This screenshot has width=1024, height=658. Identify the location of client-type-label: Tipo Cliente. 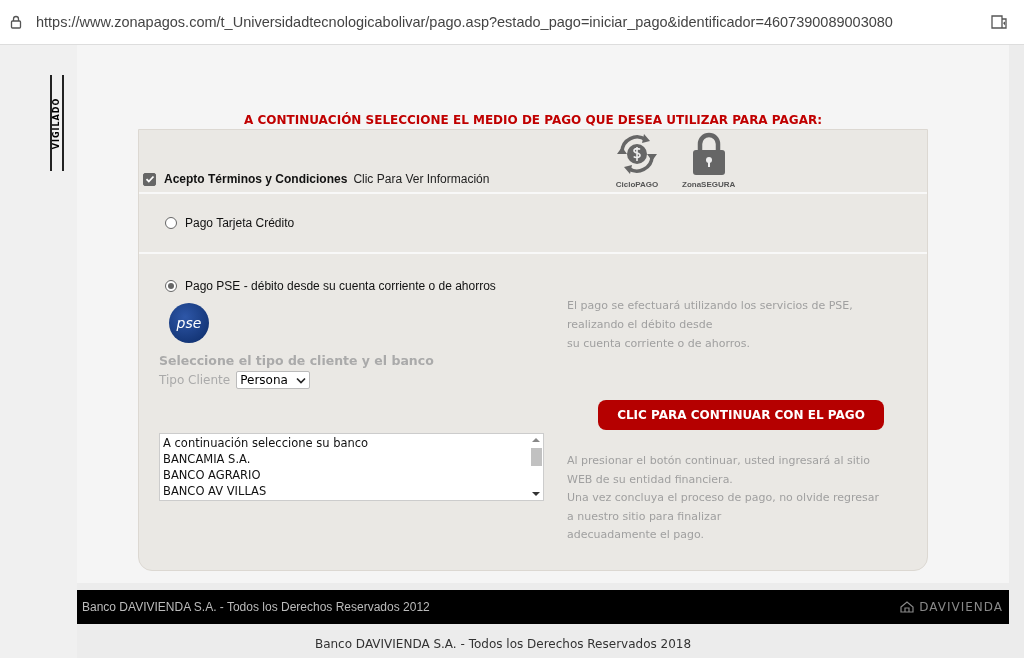
(195, 380).